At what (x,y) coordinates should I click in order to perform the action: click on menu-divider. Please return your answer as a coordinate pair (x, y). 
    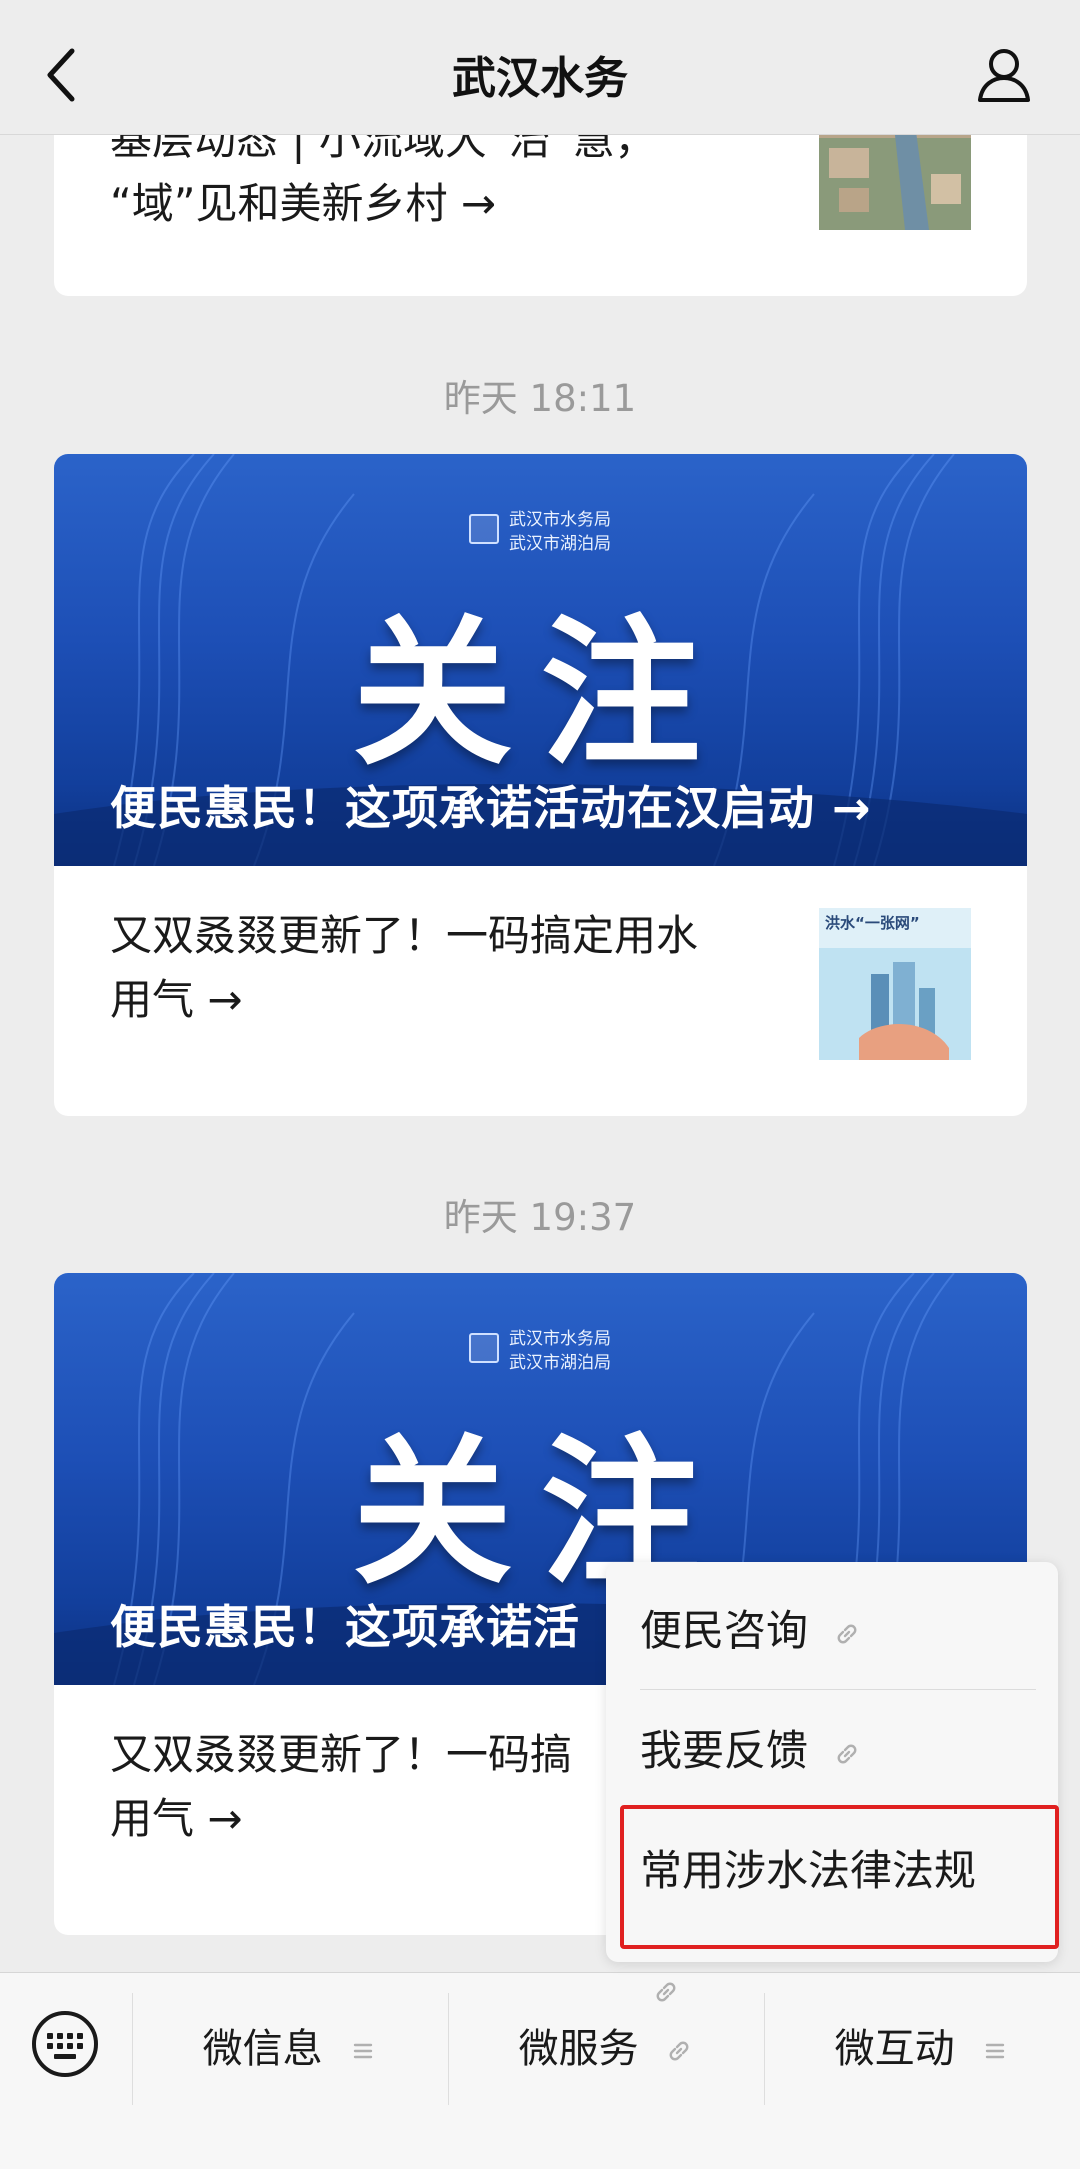
    Looking at the image, I should click on (838, 1689).